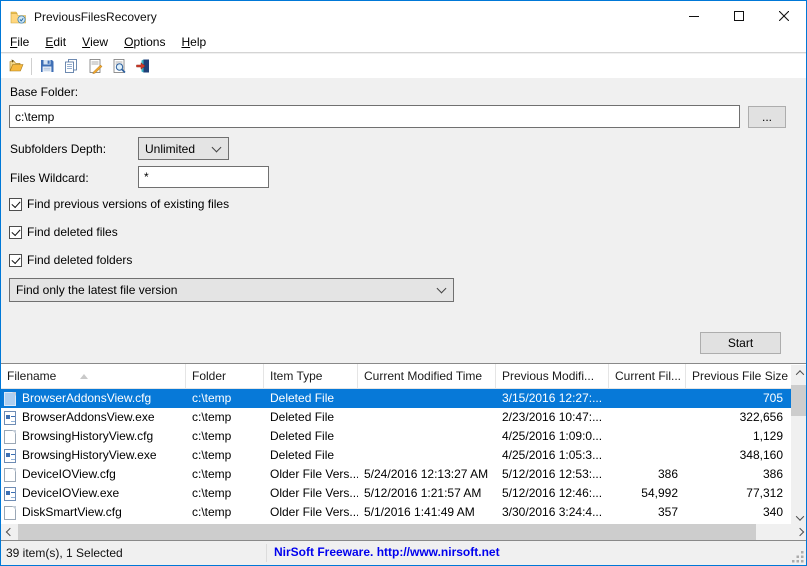  I want to click on filename-cell: BrowserAddonsView.cfg, so click(87, 398).